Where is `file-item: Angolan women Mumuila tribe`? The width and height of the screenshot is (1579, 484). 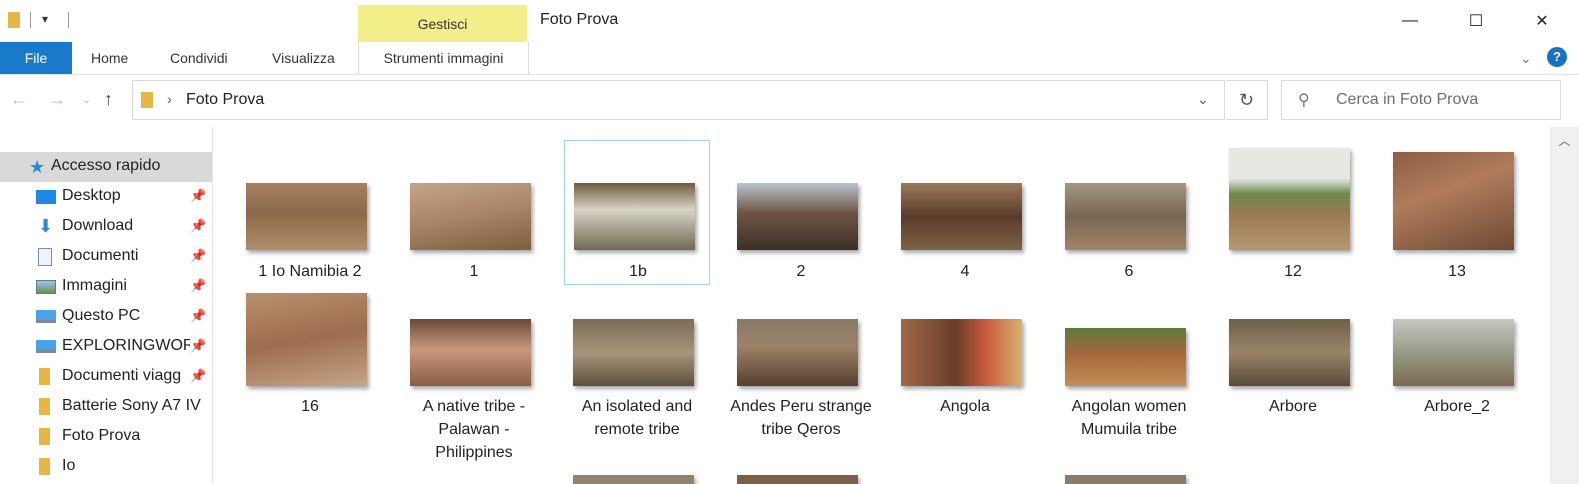 file-item: Angolan women Mumuila tribe is located at coordinates (1129, 377).